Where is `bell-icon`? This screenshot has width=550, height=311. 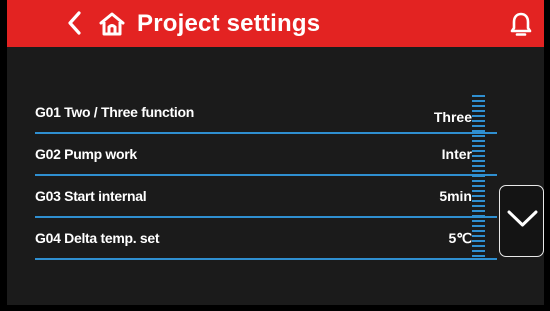
bell-icon is located at coordinates (521, 24).